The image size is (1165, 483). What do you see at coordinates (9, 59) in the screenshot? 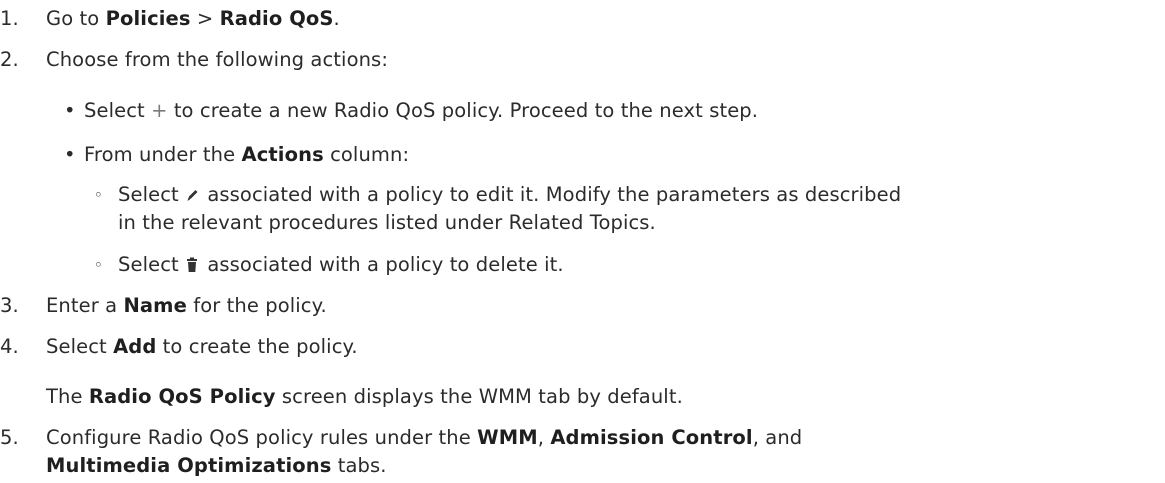
I see `step-number: 2.` at bounding box center [9, 59].